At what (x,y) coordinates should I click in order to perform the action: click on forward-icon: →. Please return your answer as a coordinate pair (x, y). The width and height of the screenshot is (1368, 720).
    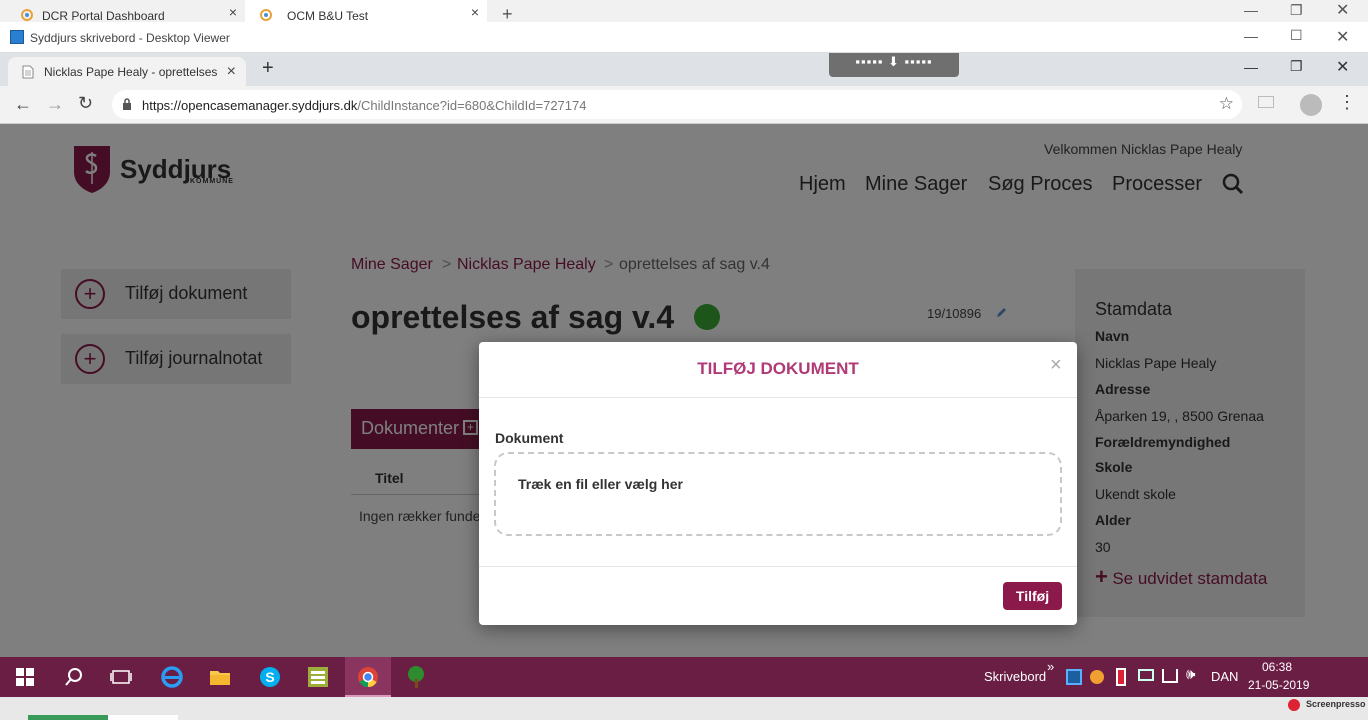
    Looking at the image, I should click on (55, 104).